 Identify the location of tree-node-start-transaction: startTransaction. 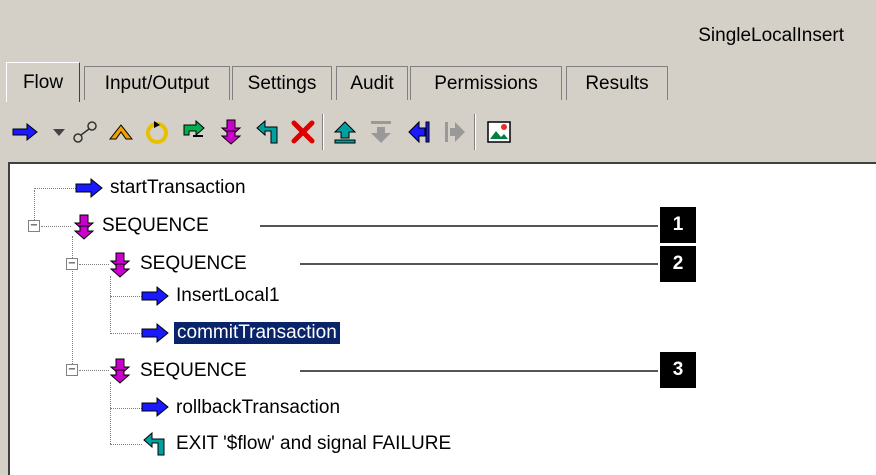
(178, 188).